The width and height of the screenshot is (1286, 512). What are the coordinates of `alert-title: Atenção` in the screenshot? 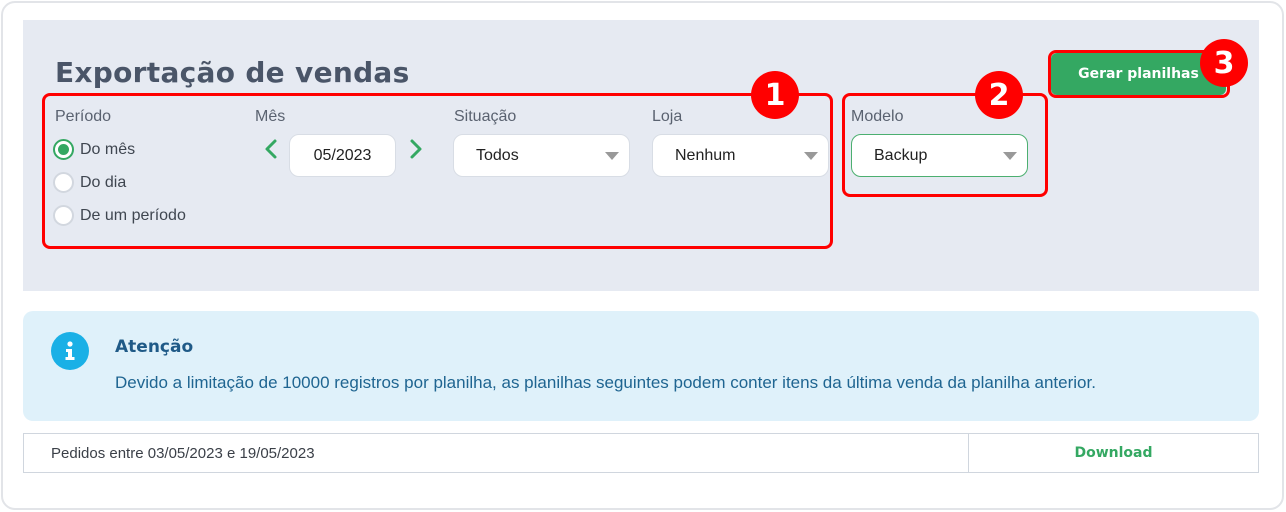 It's located at (154, 347).